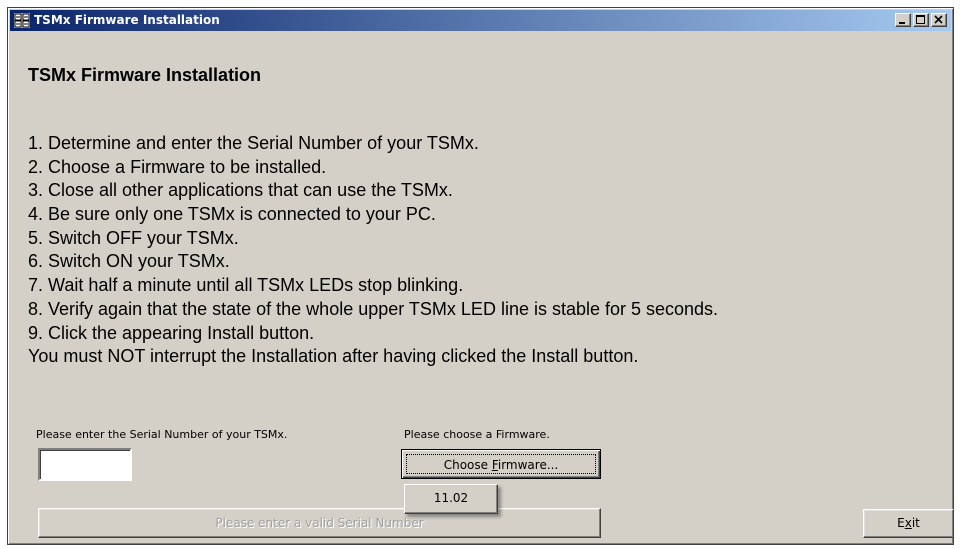 The image size is (960, 549). I want to click on minimize-button, so click(903, 20).